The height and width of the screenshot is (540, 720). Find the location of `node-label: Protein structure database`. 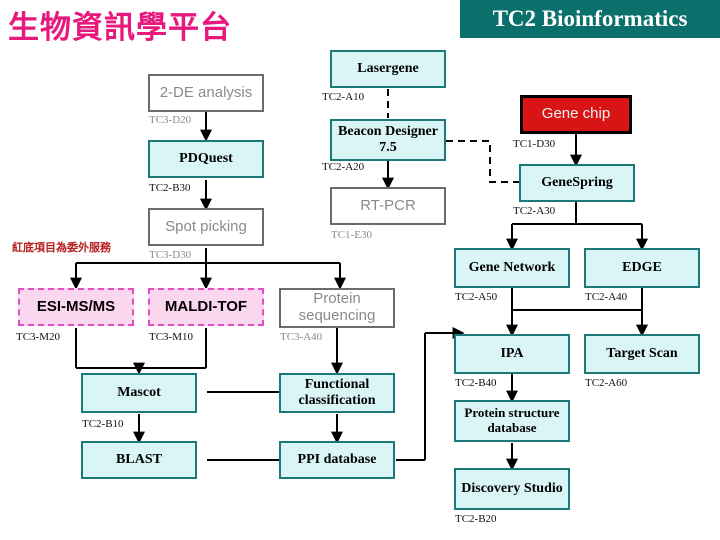

node-label: Protein structure database is located at coordinates (512, 420).